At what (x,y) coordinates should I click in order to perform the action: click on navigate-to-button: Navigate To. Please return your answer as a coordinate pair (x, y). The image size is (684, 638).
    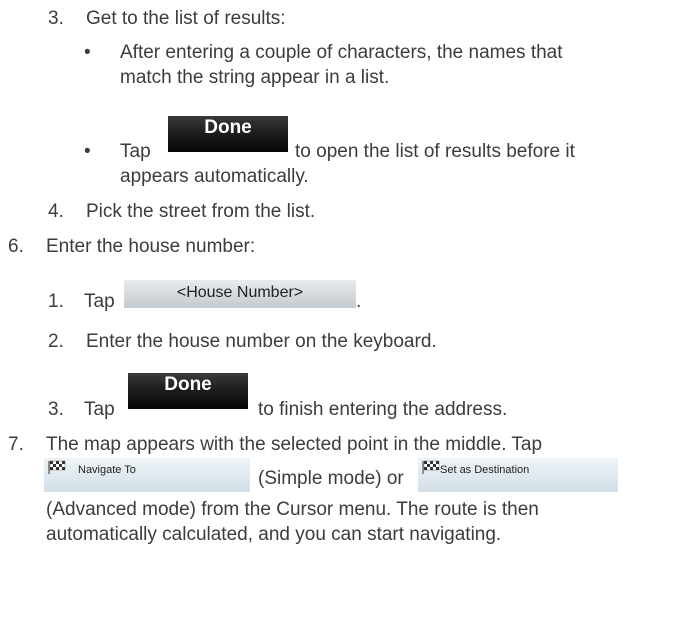
    Looking at the image, I should click on (147, 475).